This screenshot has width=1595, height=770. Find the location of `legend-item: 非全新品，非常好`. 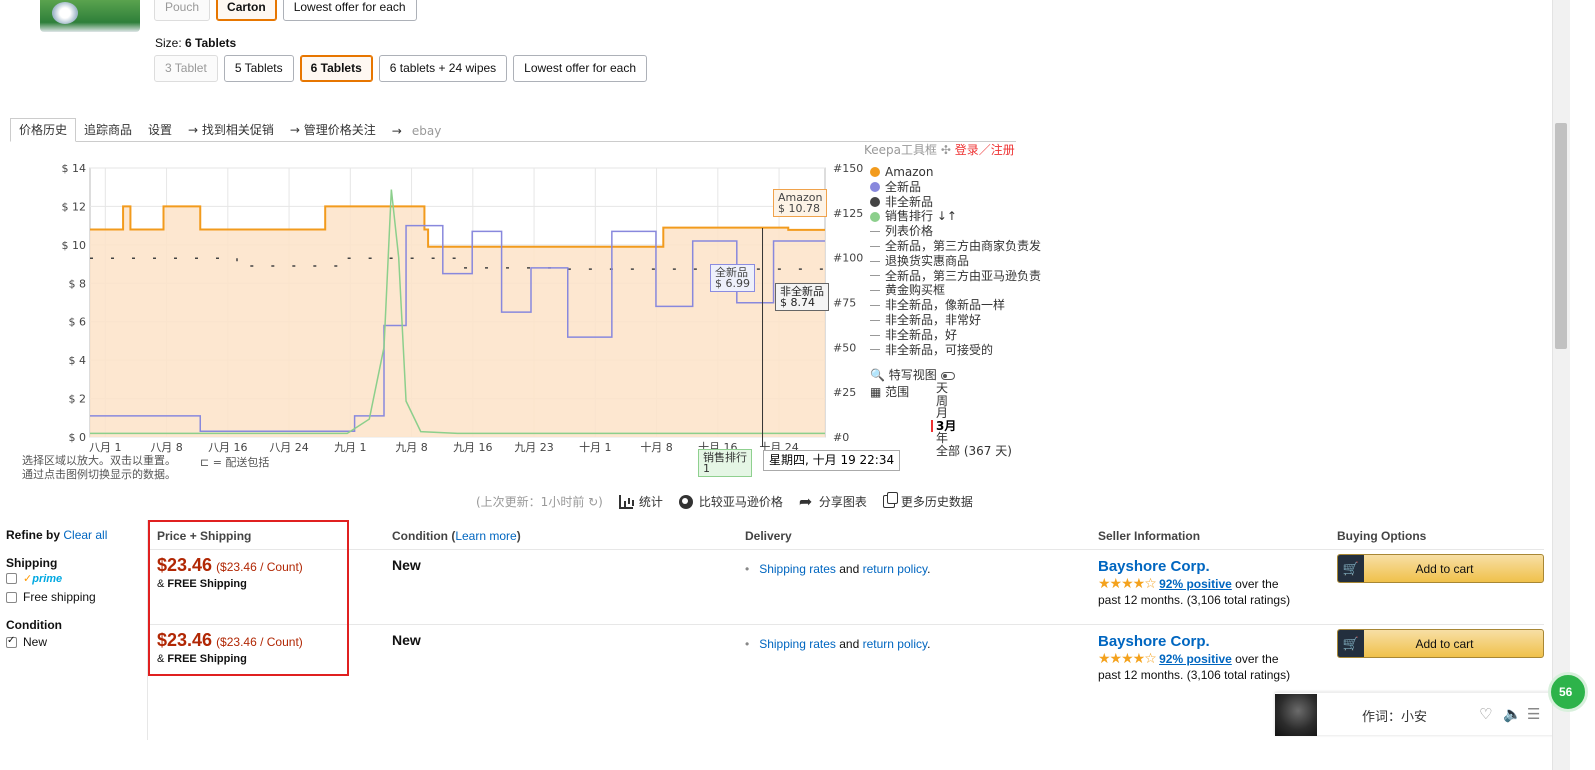

legend-item: 非全新品，非常好 is located at coordinates (955, 320).